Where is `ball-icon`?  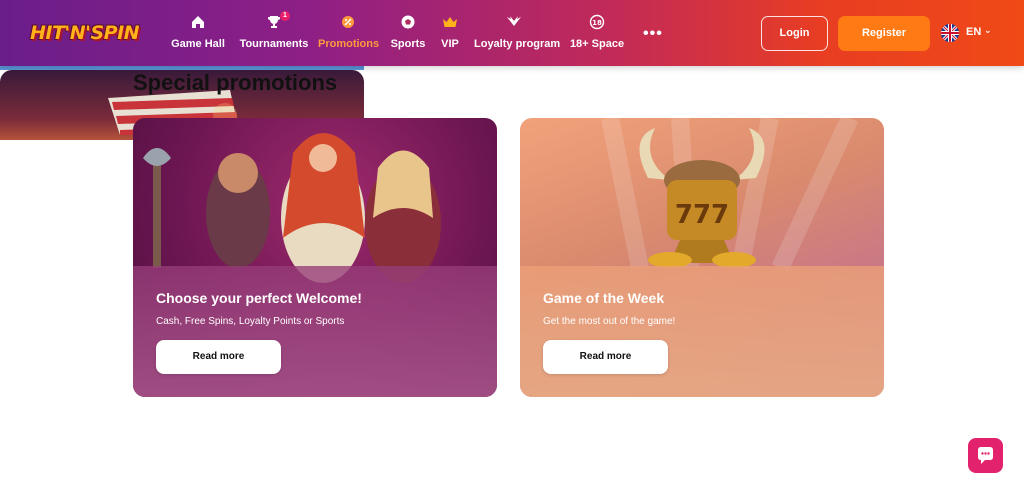
ball-icon is located at coordinates (408, 22).